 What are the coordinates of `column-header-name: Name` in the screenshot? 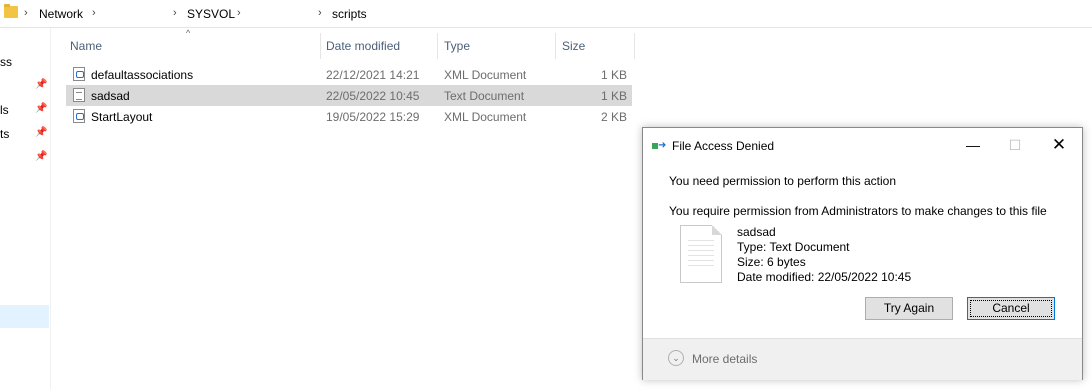 It's located at (86, 46).